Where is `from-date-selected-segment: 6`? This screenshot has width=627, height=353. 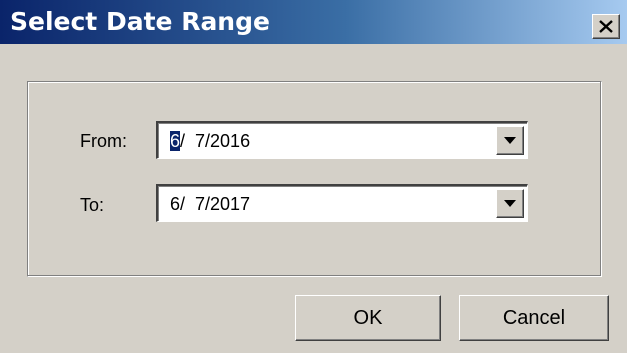 from-date-selected-segment: 6 is located at coordinates (175, 141).